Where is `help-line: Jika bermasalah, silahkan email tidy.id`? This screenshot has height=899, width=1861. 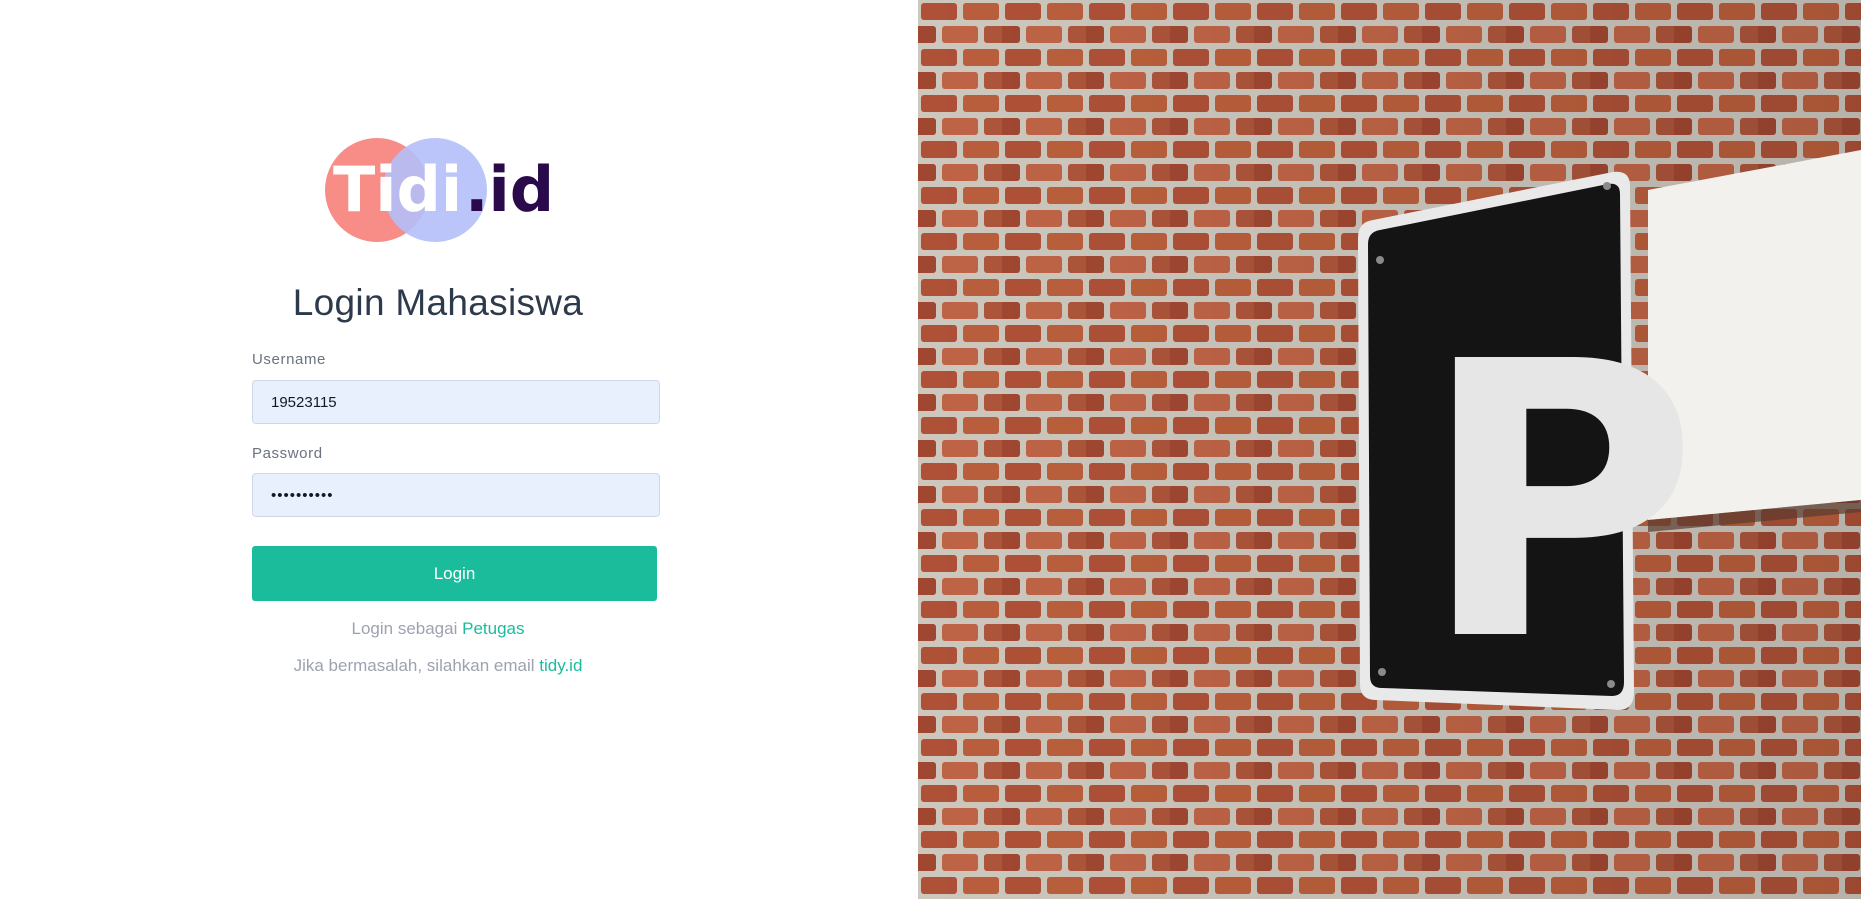
help-line: Jika bermasalah, silahkan email tidy.id is located at coordinates (438, 666).